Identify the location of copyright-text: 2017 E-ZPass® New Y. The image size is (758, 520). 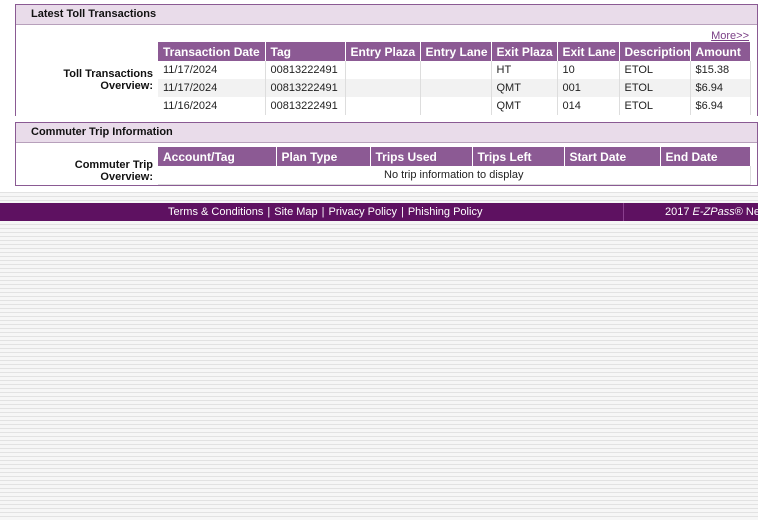
(711, 212).